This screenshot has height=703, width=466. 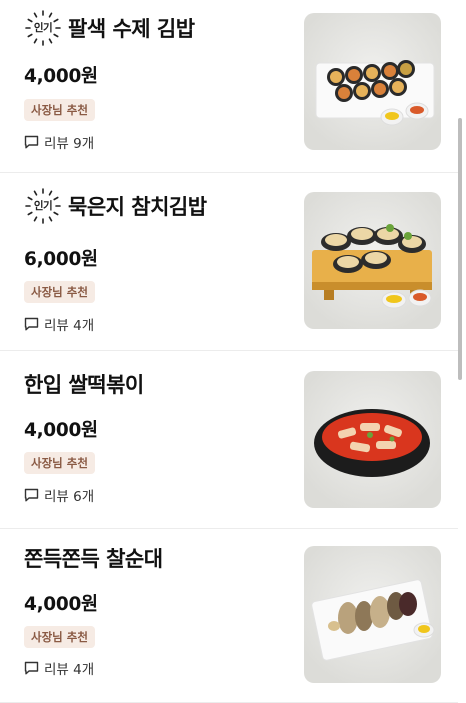 I want to click on menu-item-name: 쫀득쫀득 찰순대, so click(x=93, y=559).